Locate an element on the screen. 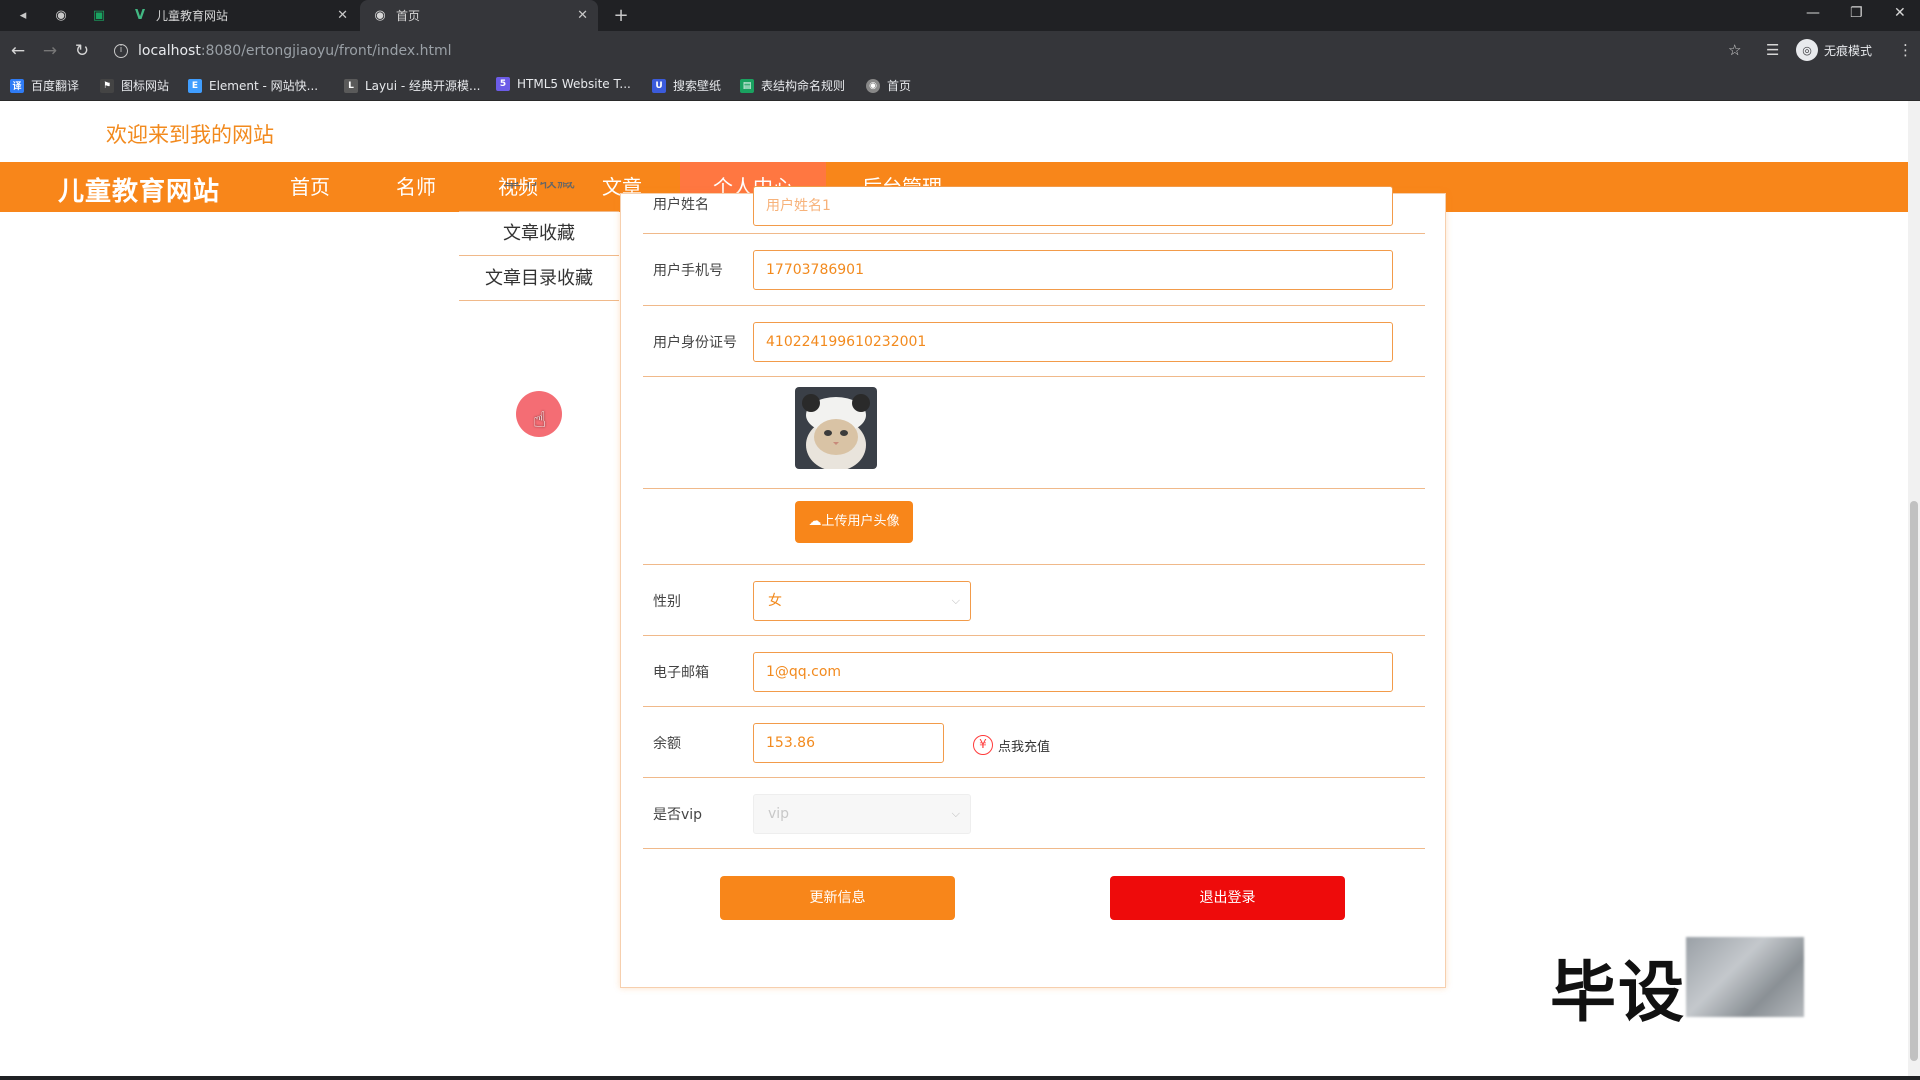  side-item-chapter-favorites: 章节收藏 is located at coordinates (539, 197).